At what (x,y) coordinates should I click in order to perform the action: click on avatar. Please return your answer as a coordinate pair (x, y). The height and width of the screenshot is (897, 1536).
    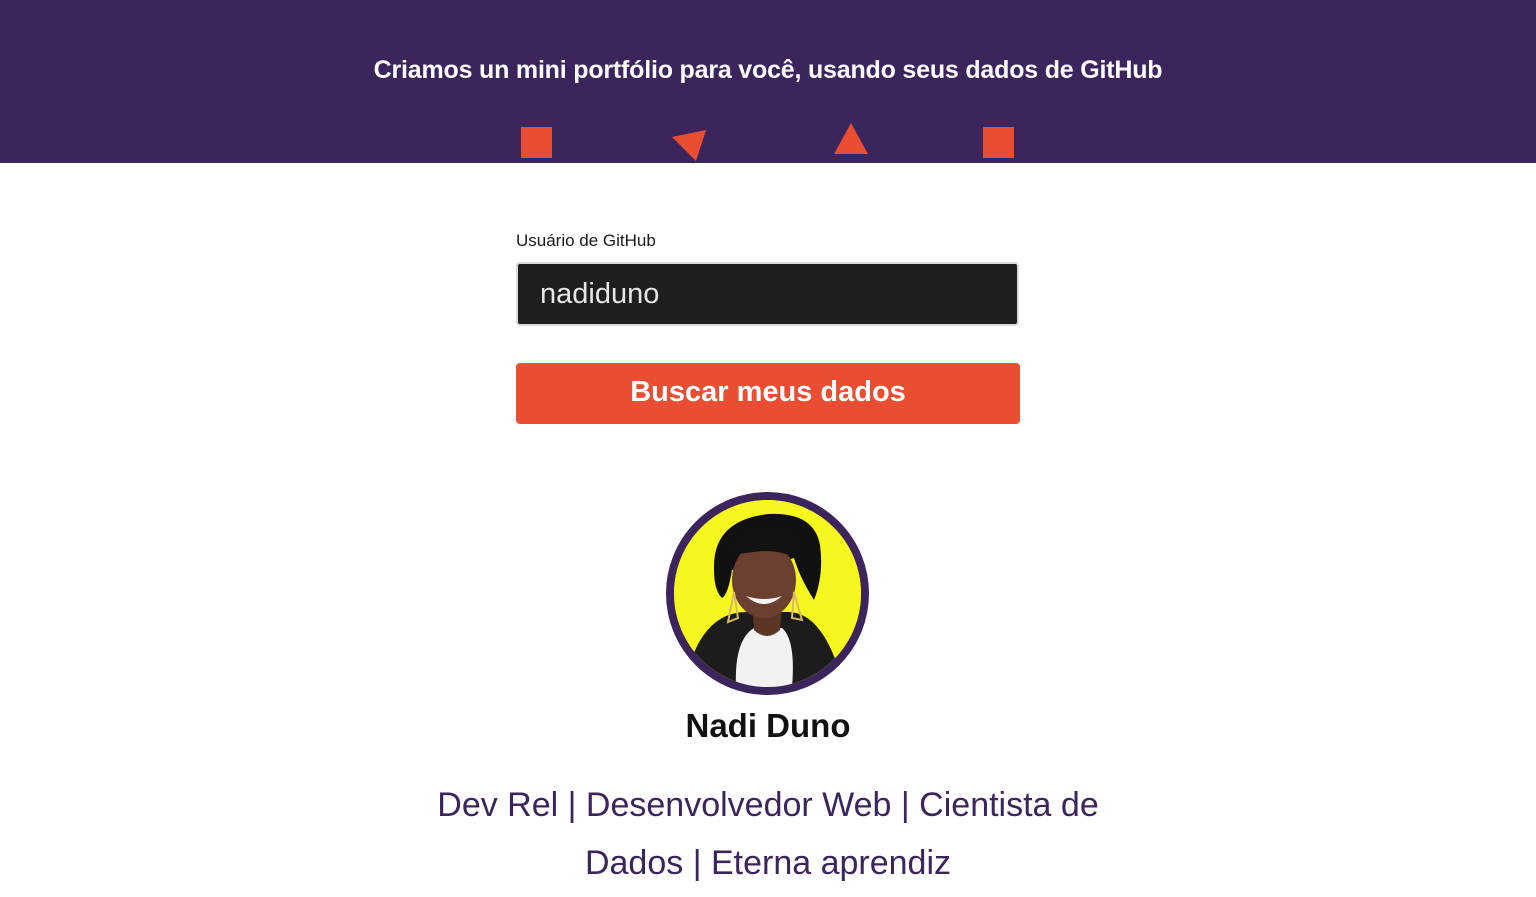
    Looking at the image, I should click on (767, 593).